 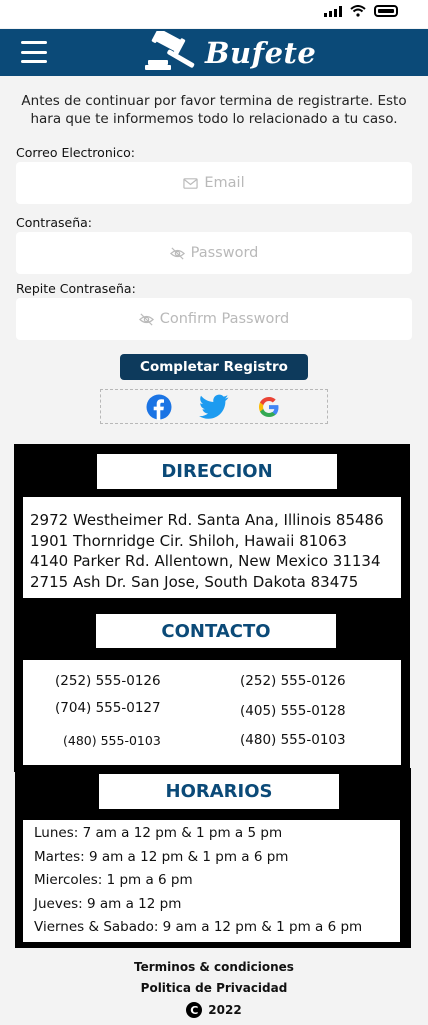 I want to click on direccion-title: DIRECCION, so click(x=217, y=471).